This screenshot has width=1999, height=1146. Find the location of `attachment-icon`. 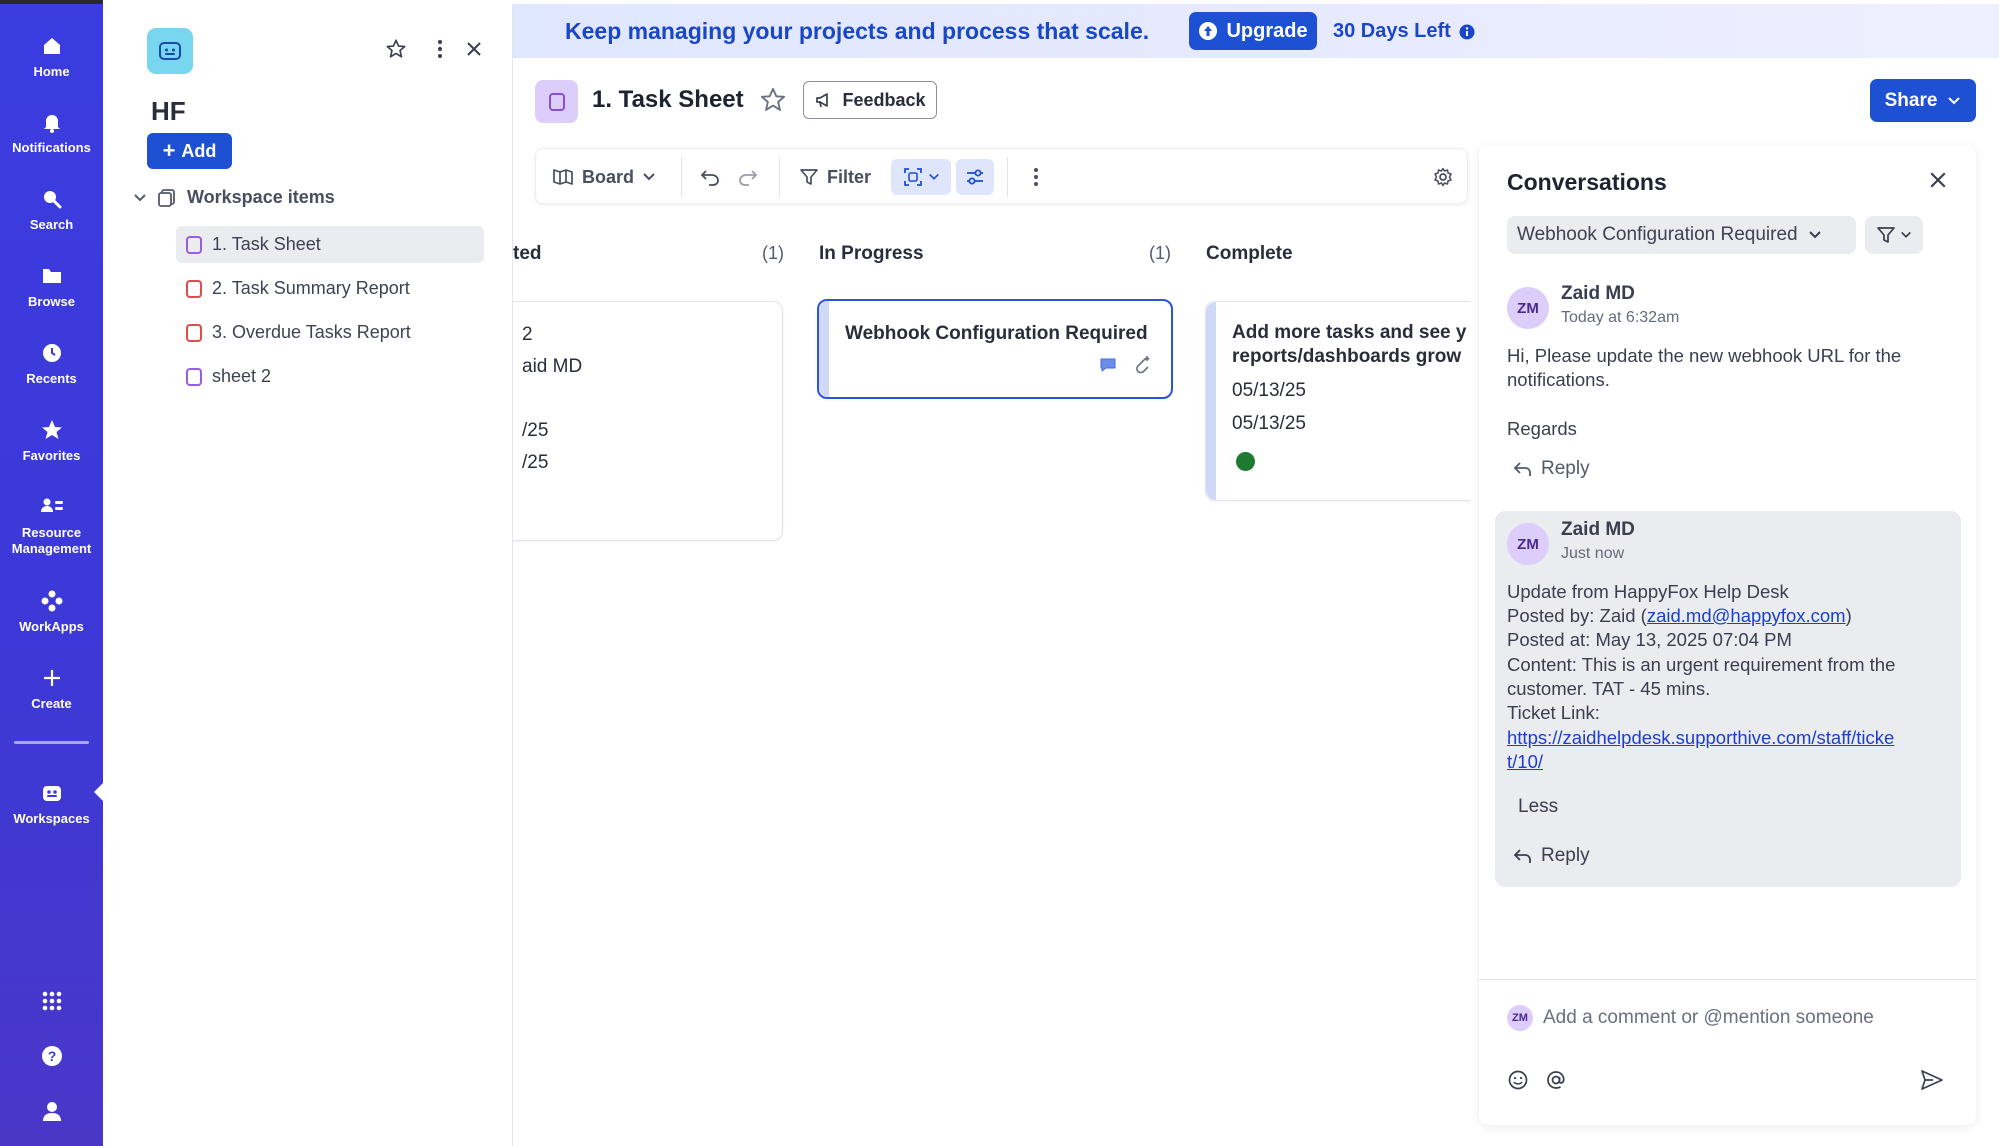

attachment-icon is located at coordinates (1142, 365).